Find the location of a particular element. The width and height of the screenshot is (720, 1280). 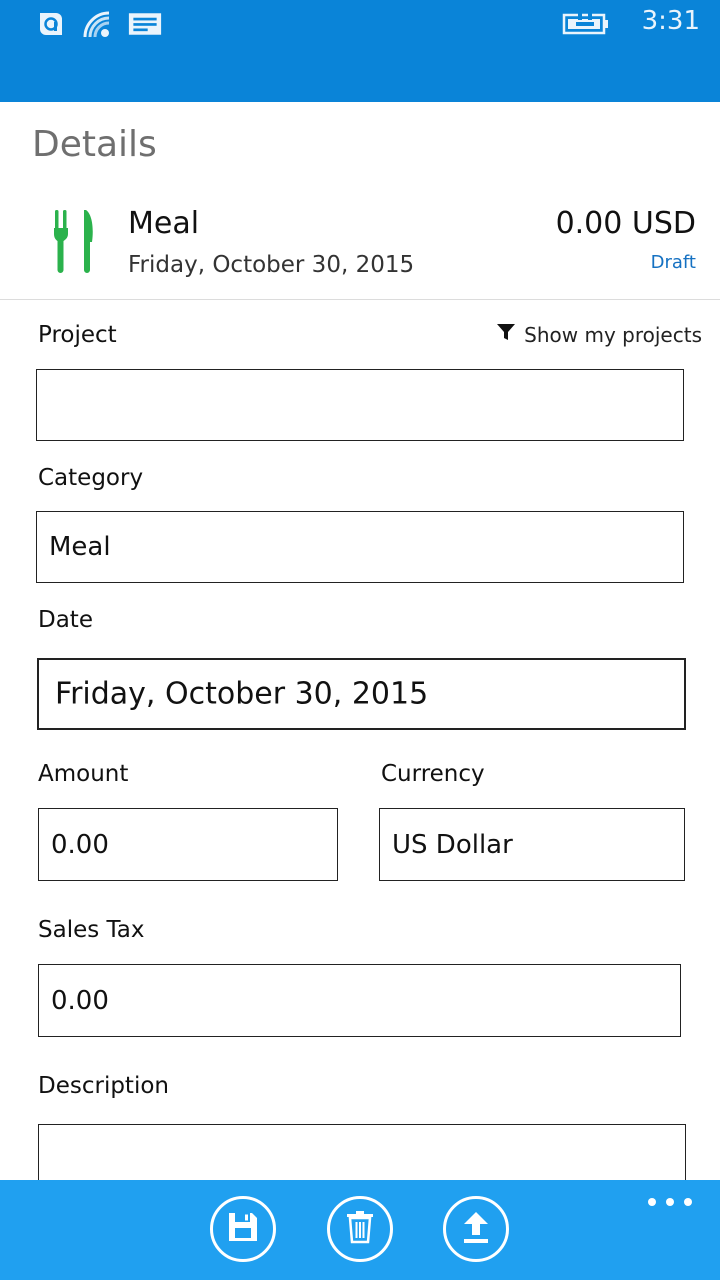

page-title: Details is located at coordinates (94, 144).